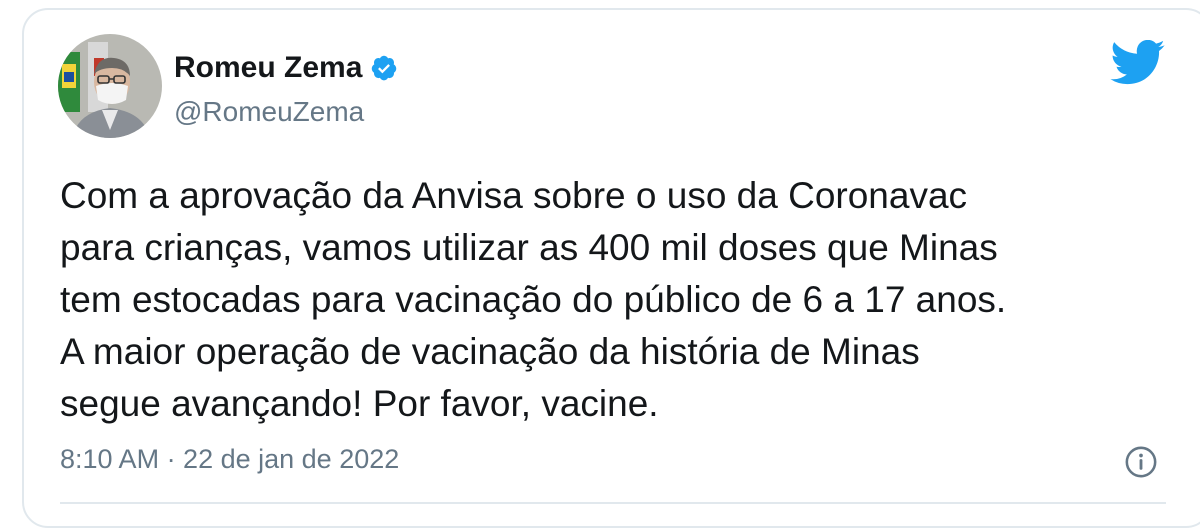 The image size is (1200, 528). I want to click on author-name: Romeu Zema, so click(268, 68).